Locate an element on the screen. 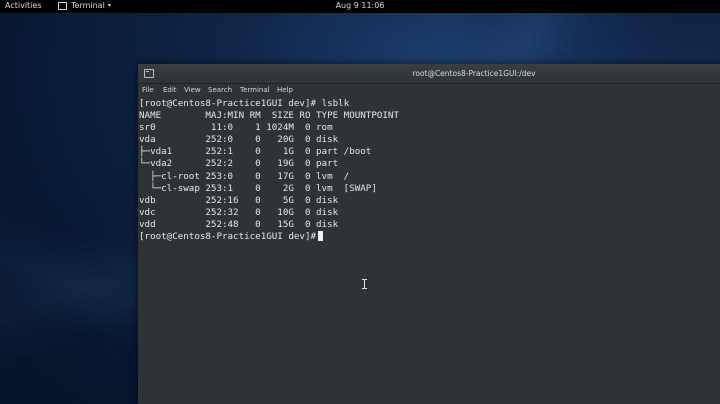  clock: Aug 9 11:06 is located at coordinates (360, 5).